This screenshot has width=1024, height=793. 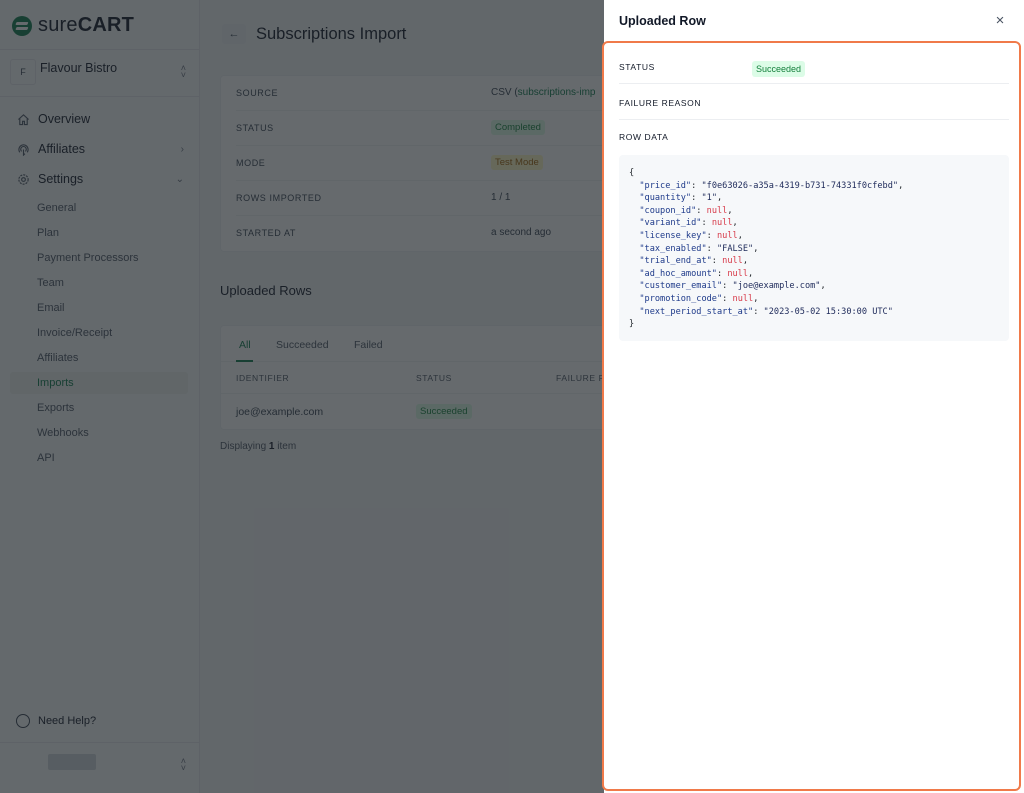 What do you see at coordinates (660, 103) in the screenshot?
I see `drawer-label: FAILURE REASON` at bounding box center [660, 103].